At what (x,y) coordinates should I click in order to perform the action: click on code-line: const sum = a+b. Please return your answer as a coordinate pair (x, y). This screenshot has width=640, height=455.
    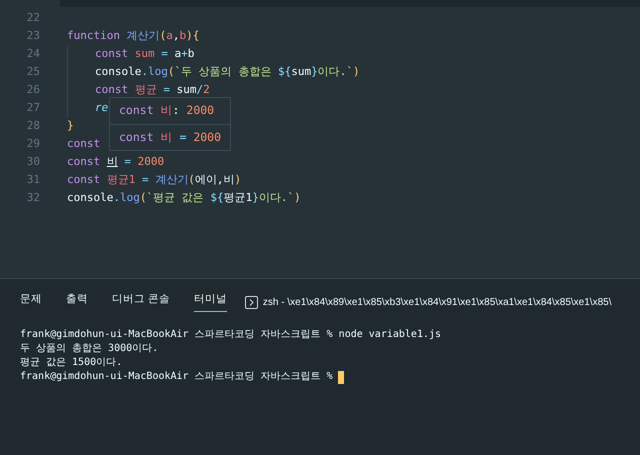
    Looking at the image, I should click on (144, 54).